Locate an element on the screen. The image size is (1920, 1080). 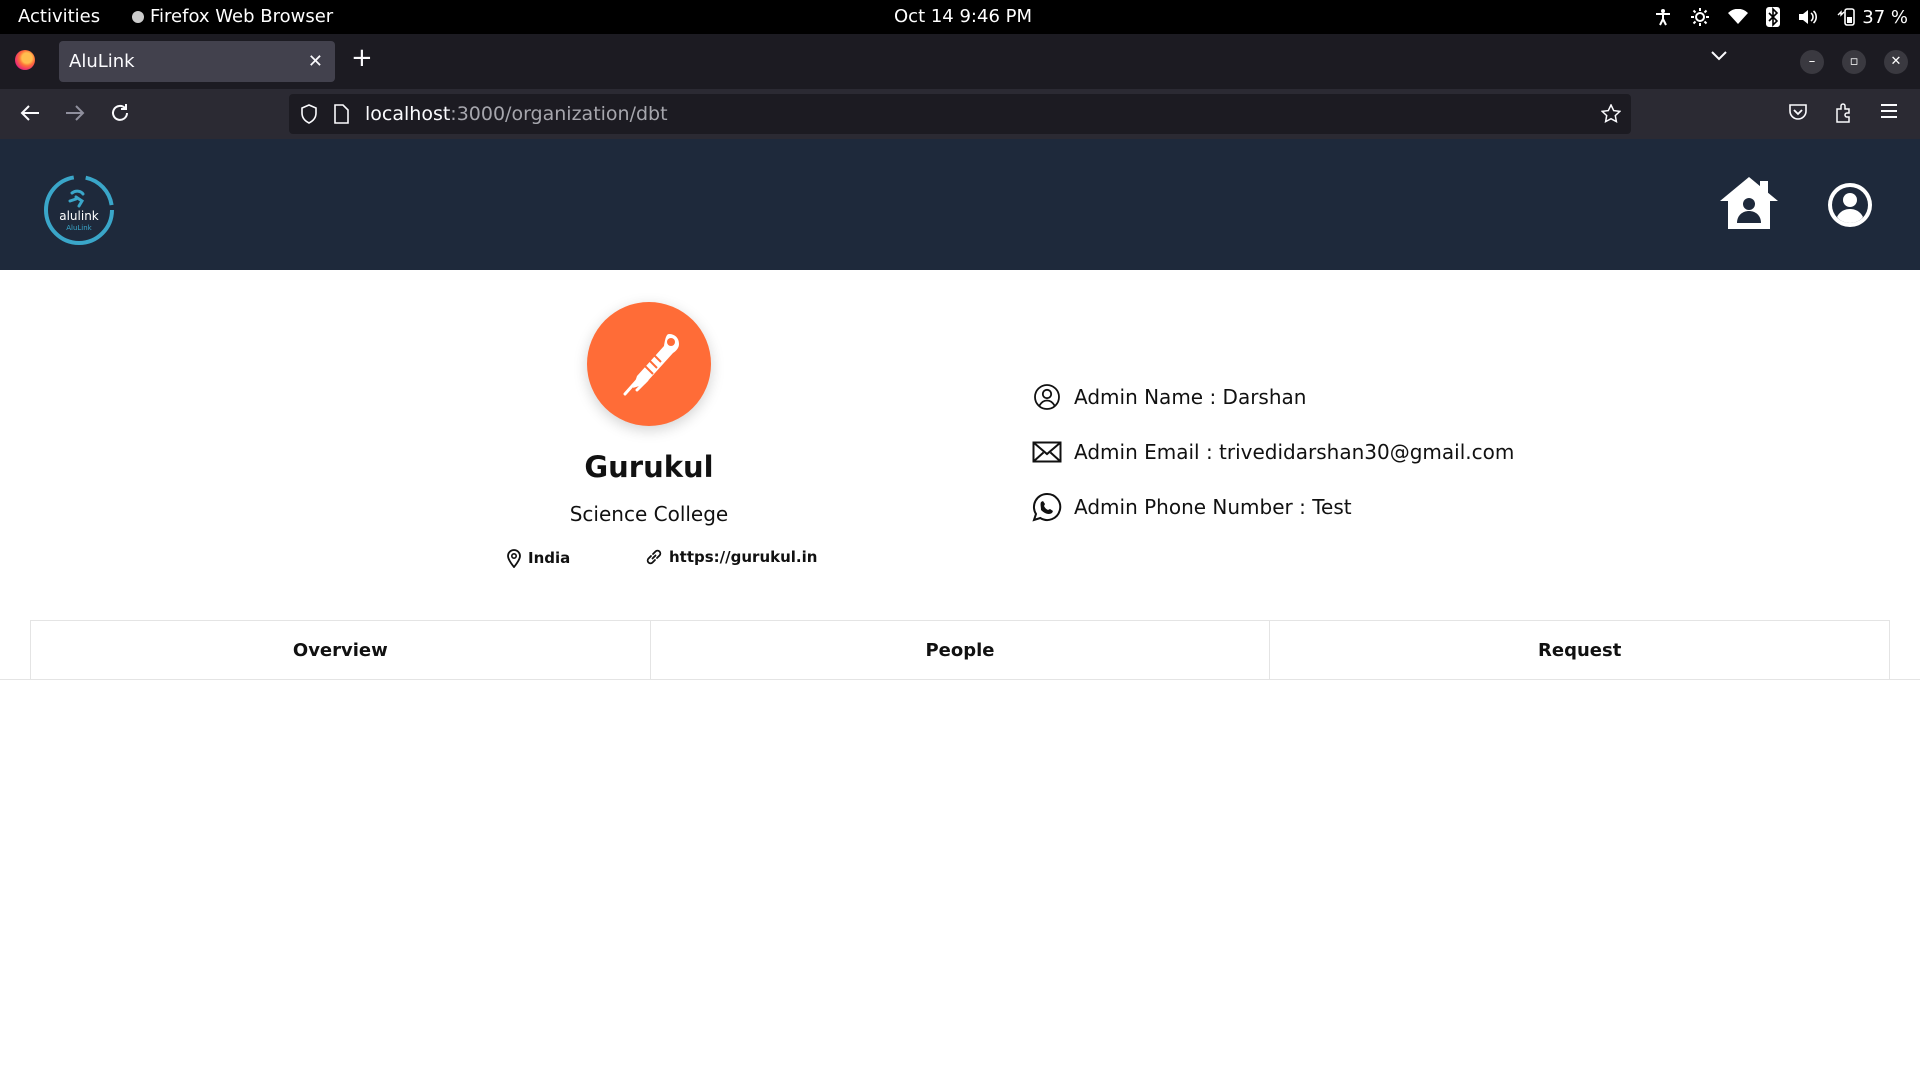
website-link: https://gurukul.in is located at coordinates (743, 557).